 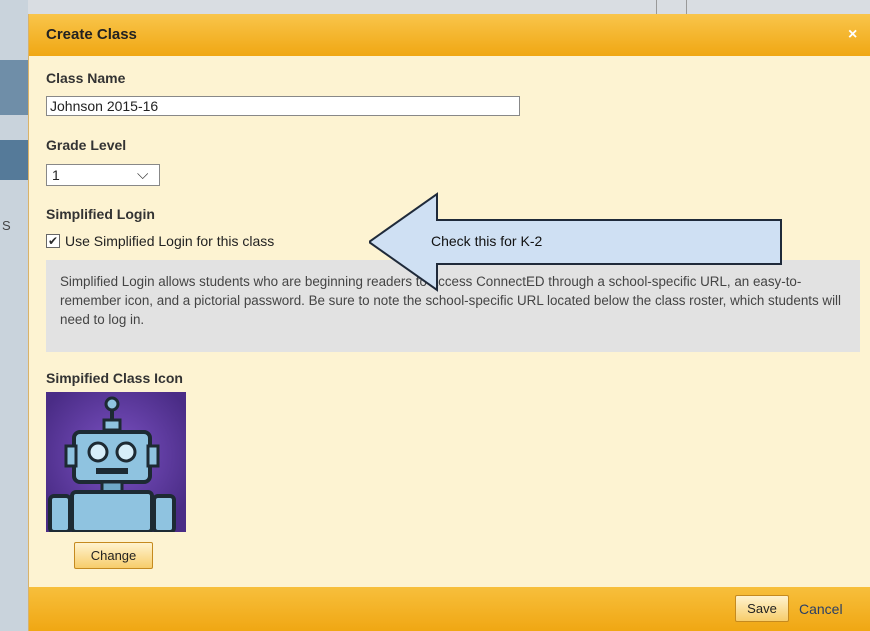 I want to click on class-name-input, so click(x=283, y=106).